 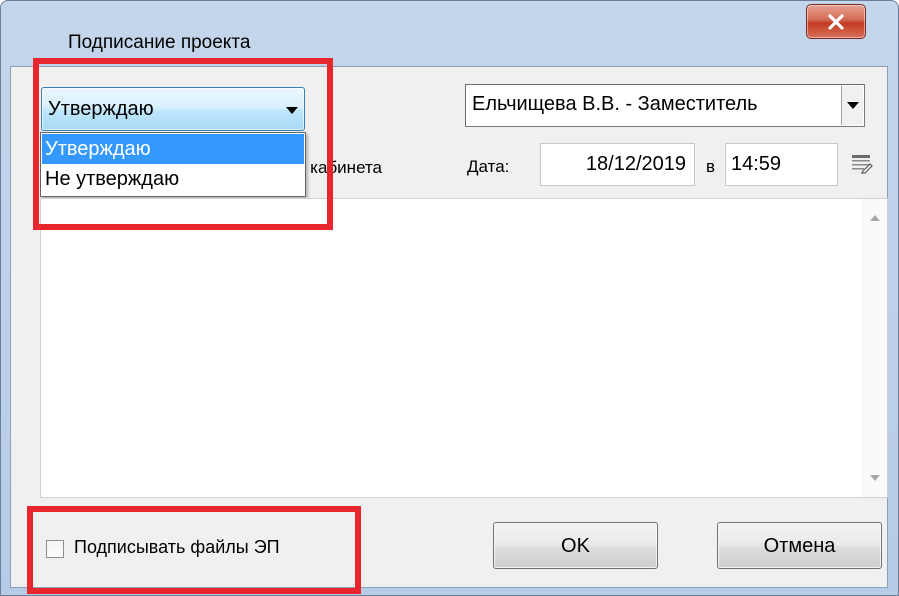 I want to click on ok-button: OK, so click(x=575, y=545).